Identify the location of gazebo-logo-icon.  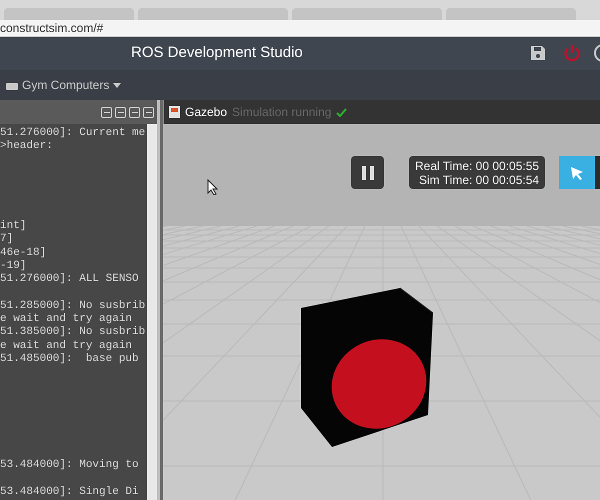
(174, 112).